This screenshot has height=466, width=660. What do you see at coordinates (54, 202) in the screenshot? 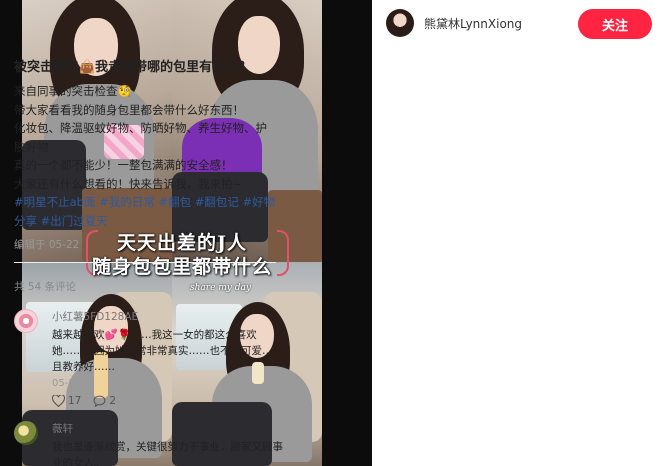
I see `tag-link: #明星不止ab面` at bounding box center [54, 202].